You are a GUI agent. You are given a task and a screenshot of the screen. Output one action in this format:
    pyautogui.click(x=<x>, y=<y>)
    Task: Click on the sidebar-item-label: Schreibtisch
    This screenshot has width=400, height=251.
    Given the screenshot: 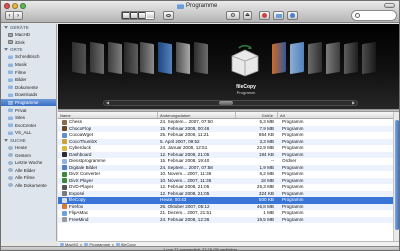 What is the action you would take?
    pyautogui.click(x=27, y=57)
    